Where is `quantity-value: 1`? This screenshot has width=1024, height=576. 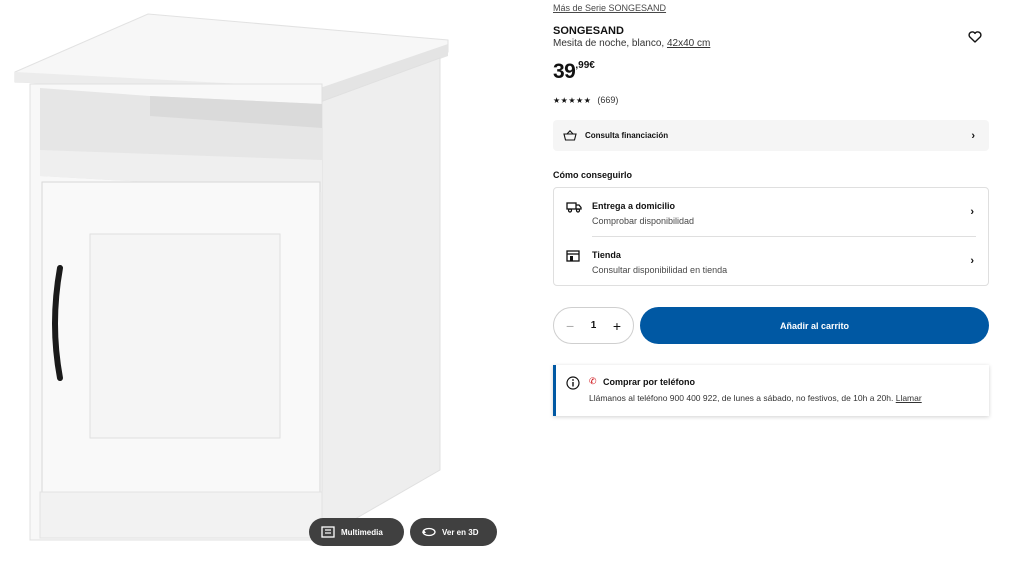 quantity-value: 1 is located at coordinates (594, 325).